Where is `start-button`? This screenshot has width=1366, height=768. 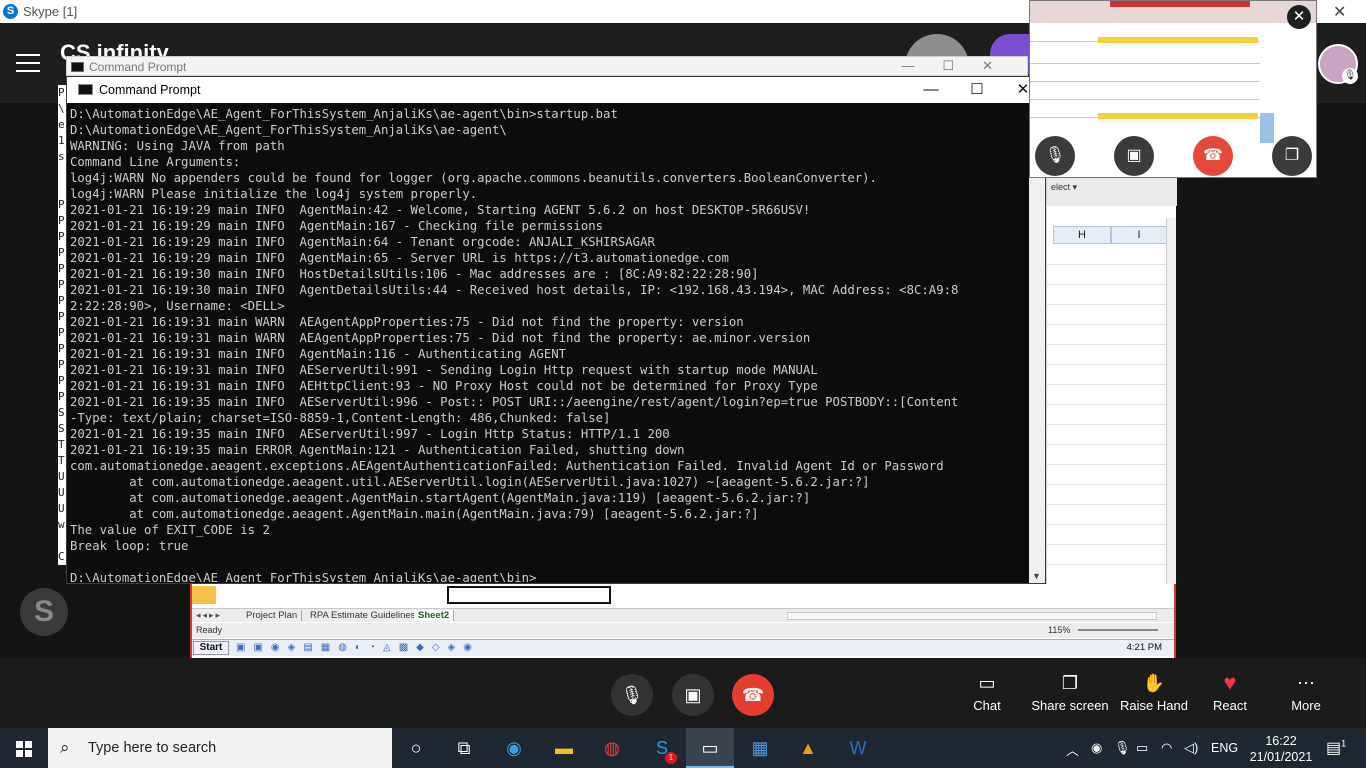
start-button is located at coordinates (24, 748).